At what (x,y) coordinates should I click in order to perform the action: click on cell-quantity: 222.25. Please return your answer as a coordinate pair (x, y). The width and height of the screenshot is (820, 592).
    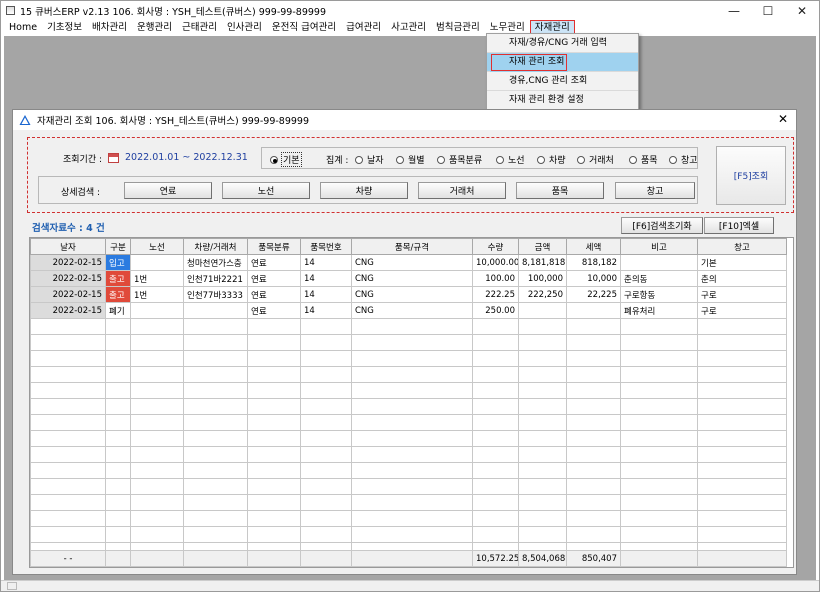
    Looking at the image, I should click on (495, 294).